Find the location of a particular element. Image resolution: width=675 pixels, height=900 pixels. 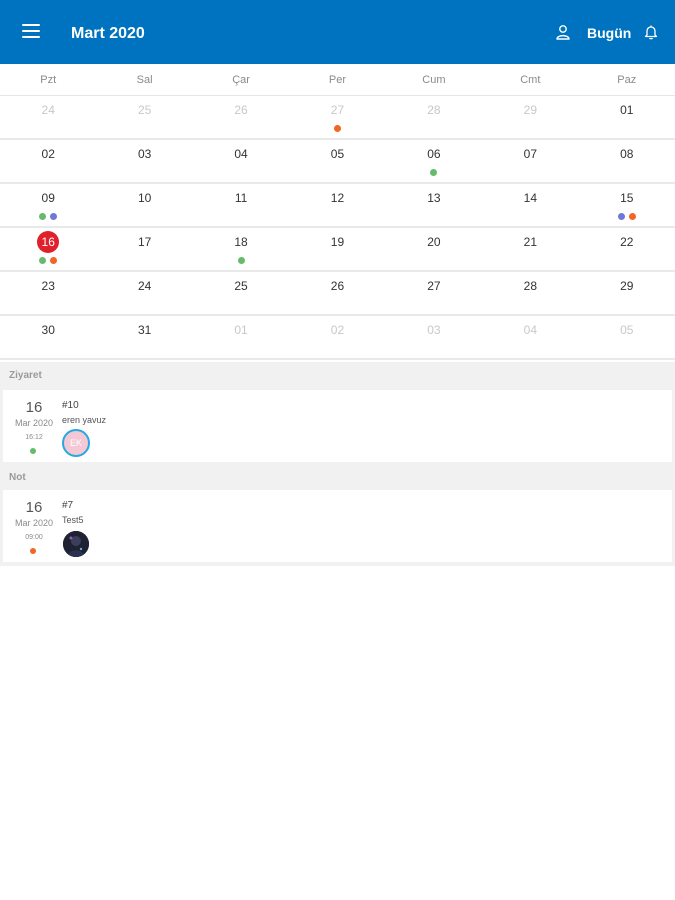

day-number: 08 is located at coordinates (627, 154).